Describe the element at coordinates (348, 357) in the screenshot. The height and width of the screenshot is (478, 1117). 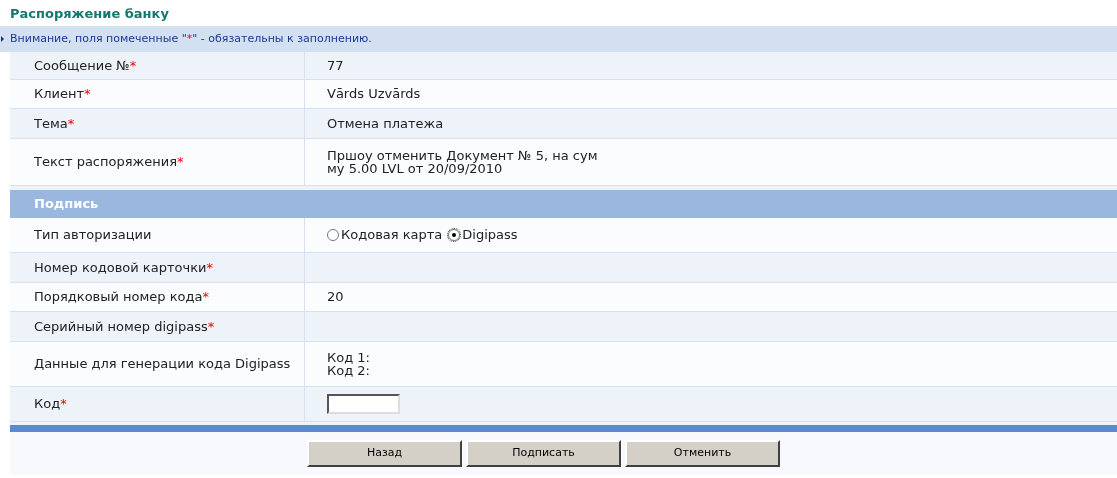
I see `field-value: Код 1:` at that location.